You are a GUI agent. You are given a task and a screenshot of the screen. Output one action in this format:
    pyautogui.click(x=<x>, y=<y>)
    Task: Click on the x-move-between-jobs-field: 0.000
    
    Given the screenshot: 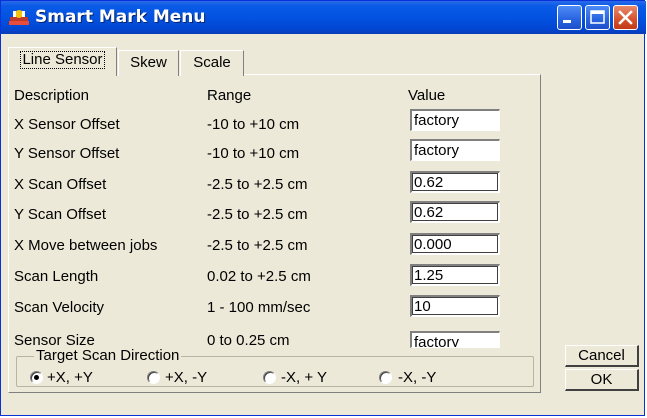 What is the action you would take?
    pyautogui.click(x=455, y=244)
    